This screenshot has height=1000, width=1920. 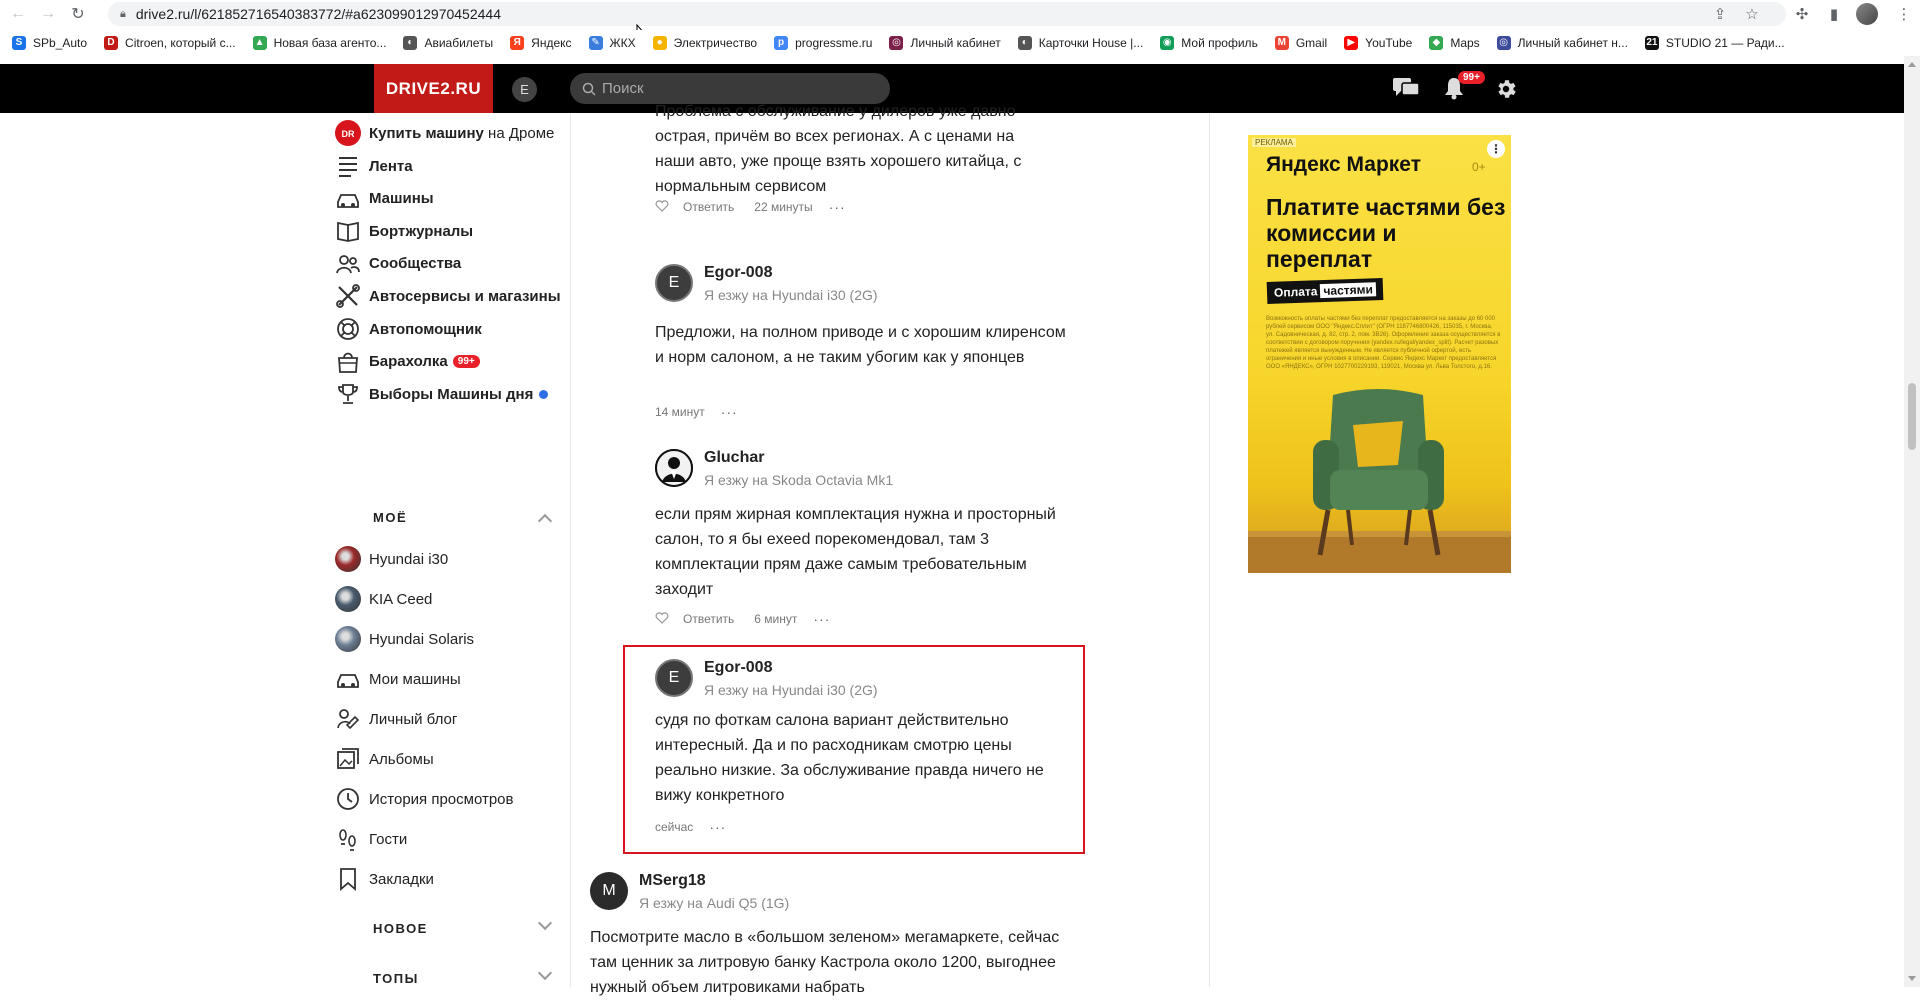 I want to click on star-icon: ☆, so click(x=1752, y=14).